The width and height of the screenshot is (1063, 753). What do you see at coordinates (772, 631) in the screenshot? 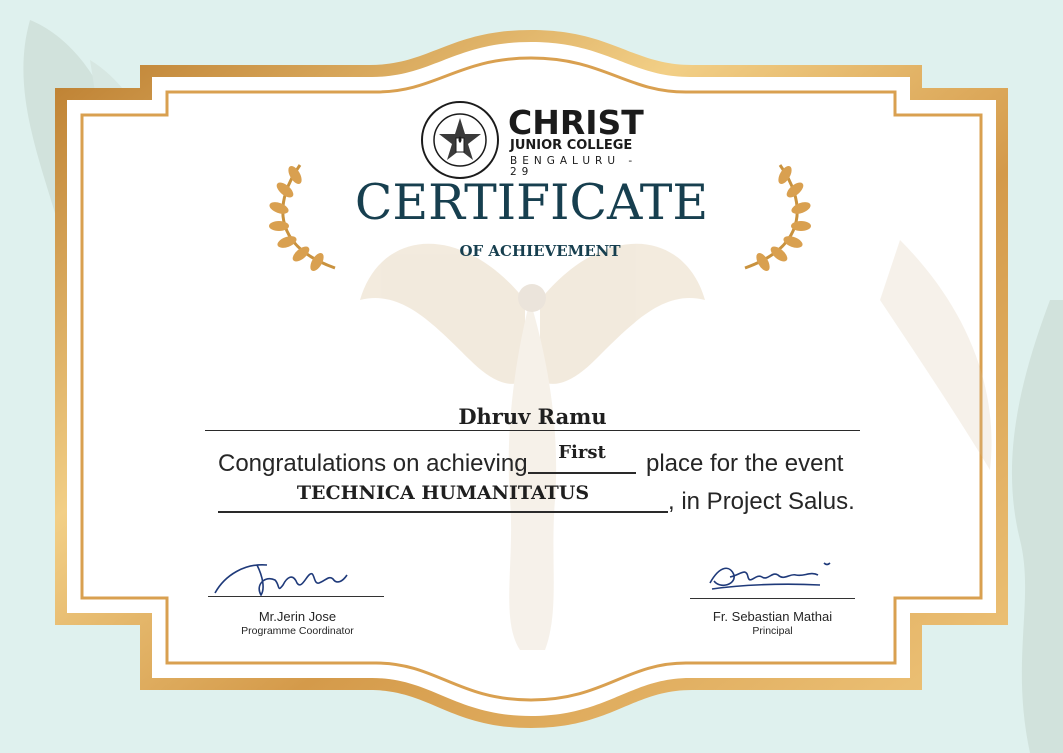
I see `principal-role: Principal` at bounding box center [772, 631].